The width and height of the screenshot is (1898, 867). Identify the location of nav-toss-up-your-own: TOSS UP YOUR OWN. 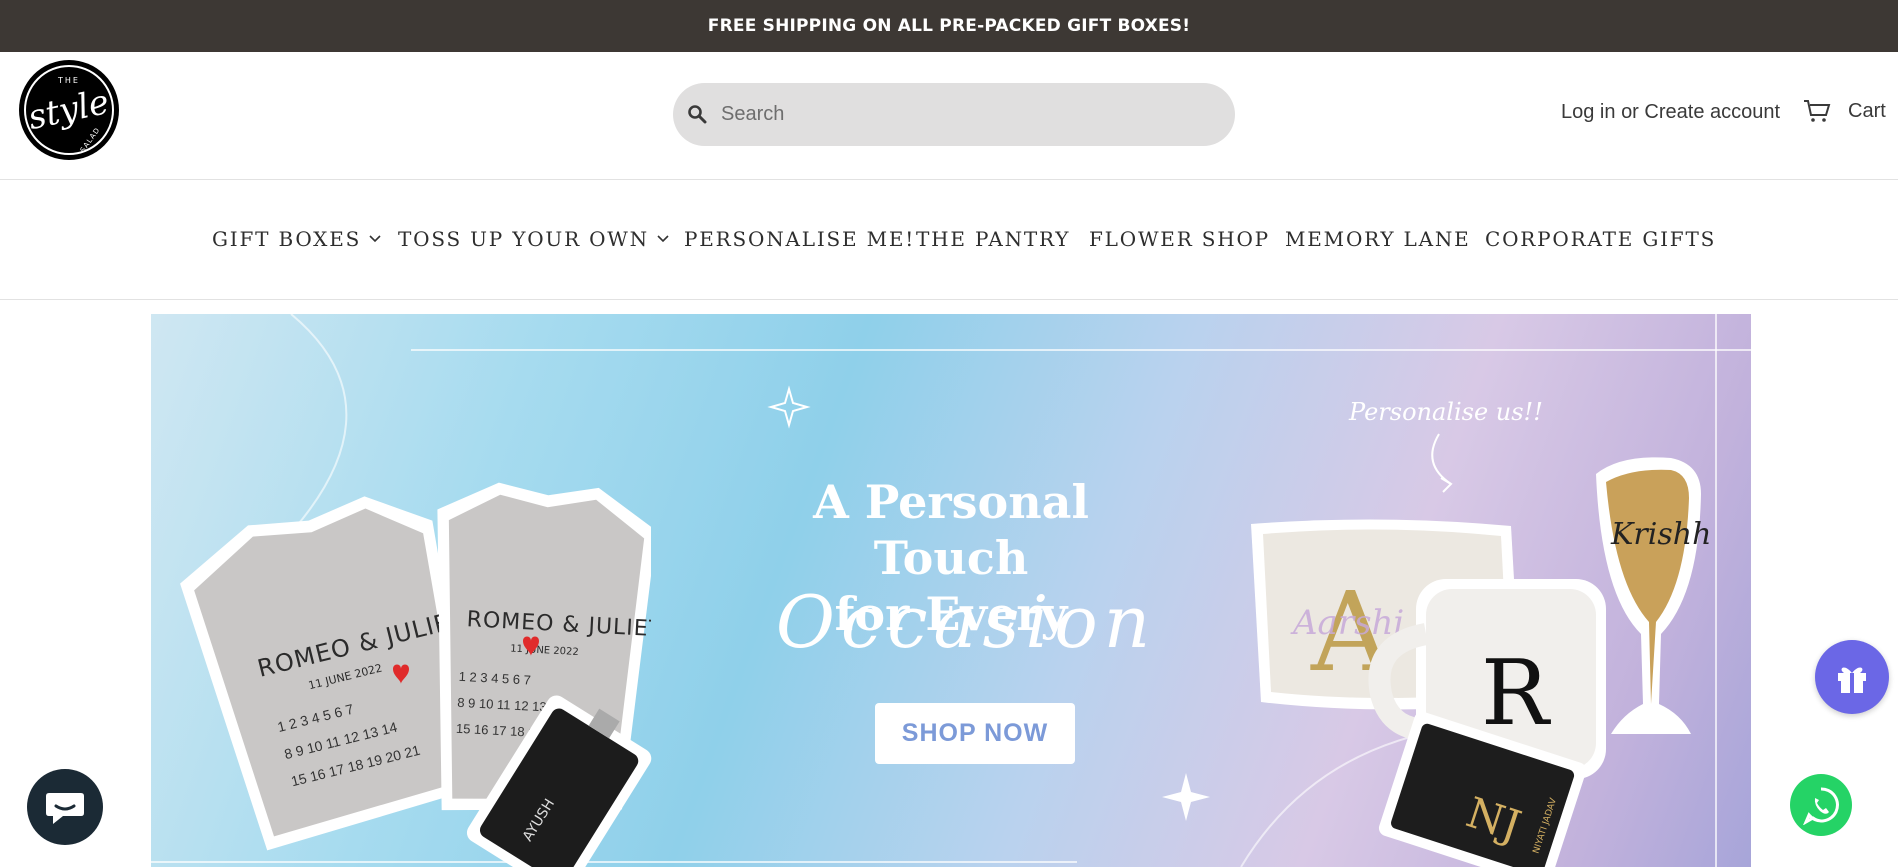
(533, 239).